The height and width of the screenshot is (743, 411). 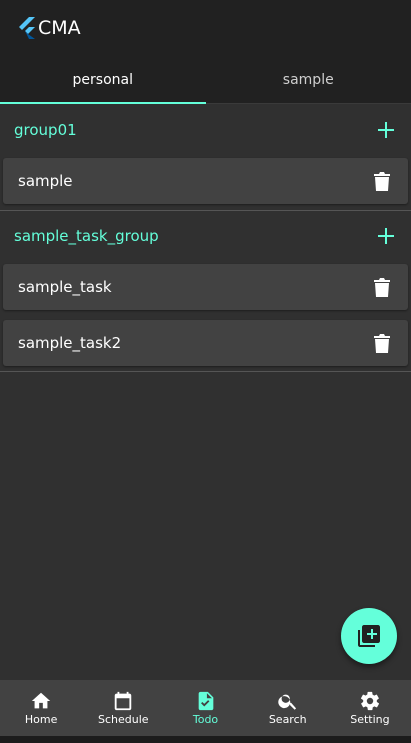 What do you see at coordinates (70, 343) in the screenshot?
I see `task-label: sample_task2` at bounding box center [70, 343].